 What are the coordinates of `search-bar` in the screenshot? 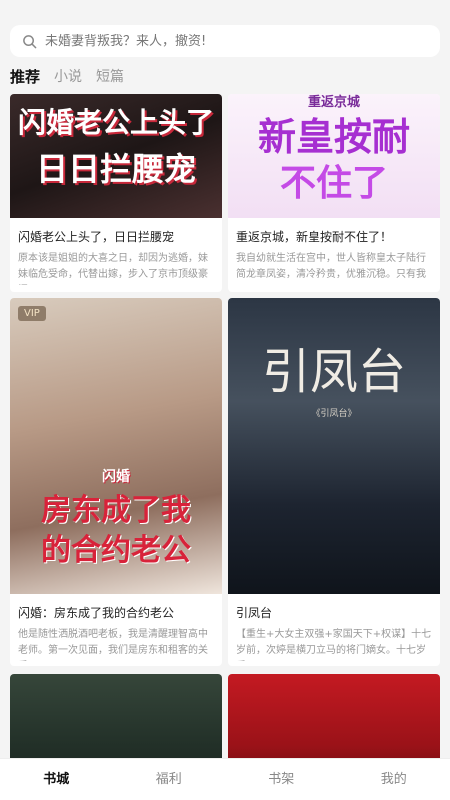 It's located at (225, 41).